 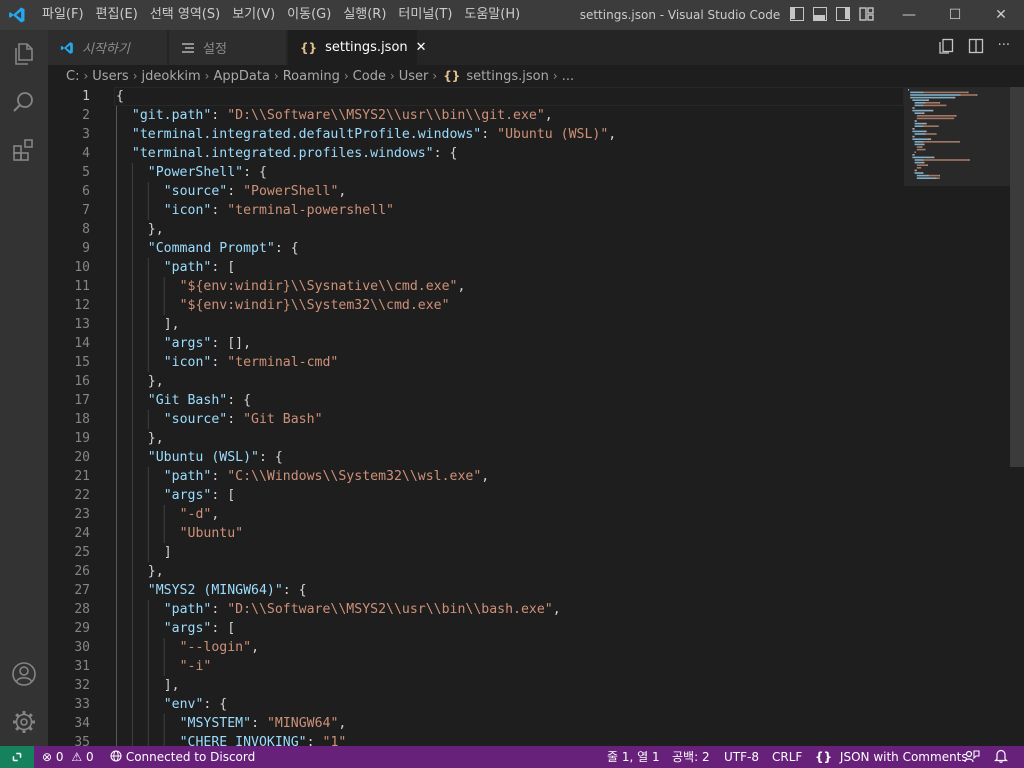 What do you see at coordinates (72, 76) in the screenshot?
I see `breadcrumb-drive: C:` at bounding box center [72, 76].